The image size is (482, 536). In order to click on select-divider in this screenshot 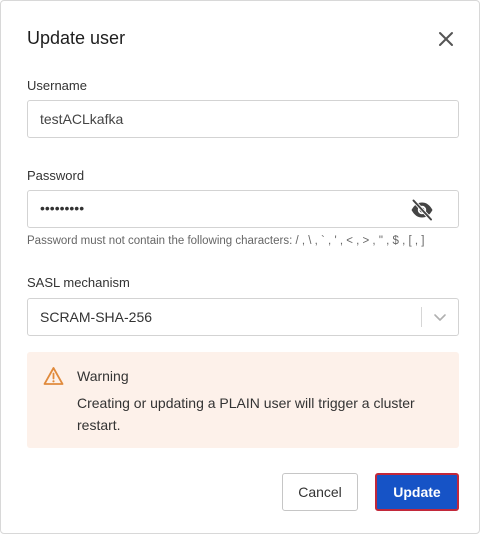, I will do `click(421, 317)`.